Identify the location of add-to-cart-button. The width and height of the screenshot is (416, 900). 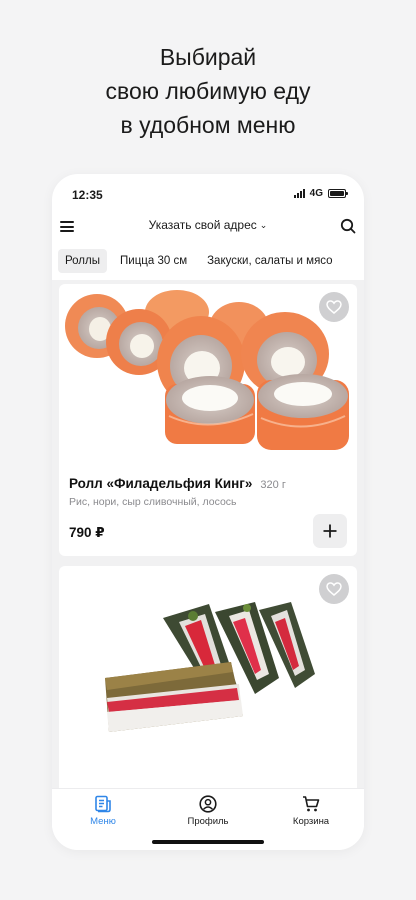
(330, 531).